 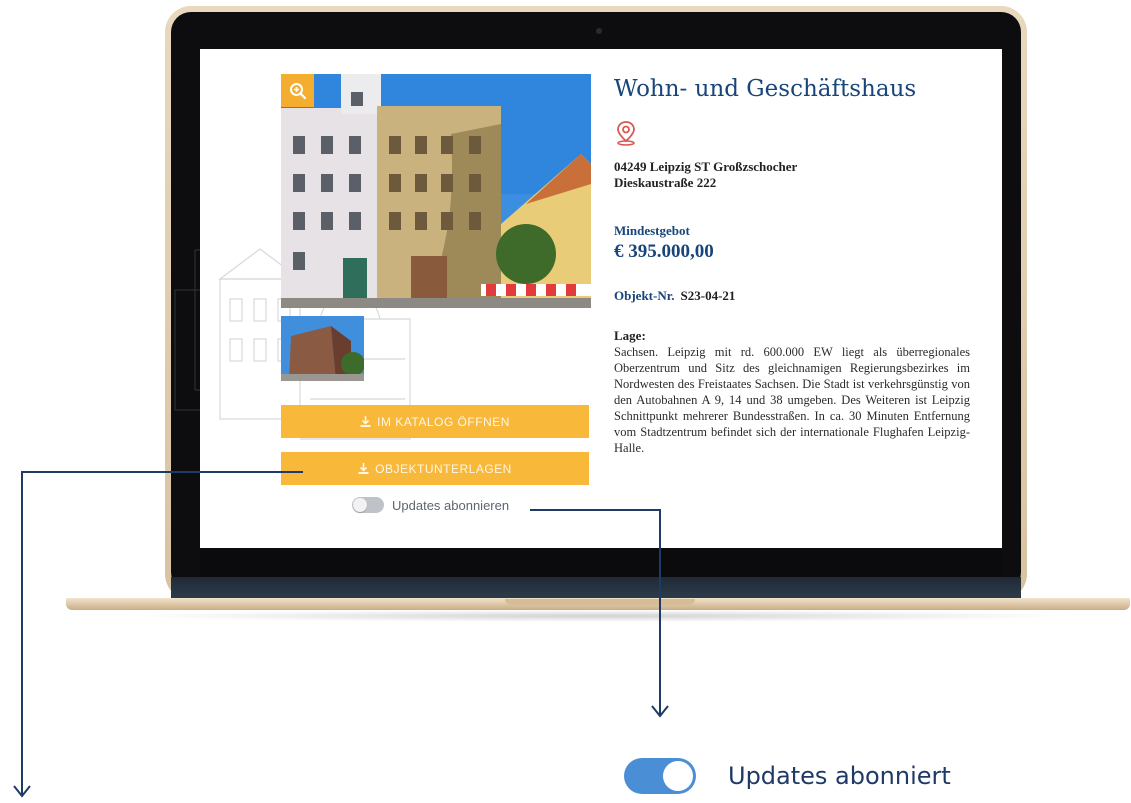 I want to click on laptop-base-notch, so click(x=600, y=602).